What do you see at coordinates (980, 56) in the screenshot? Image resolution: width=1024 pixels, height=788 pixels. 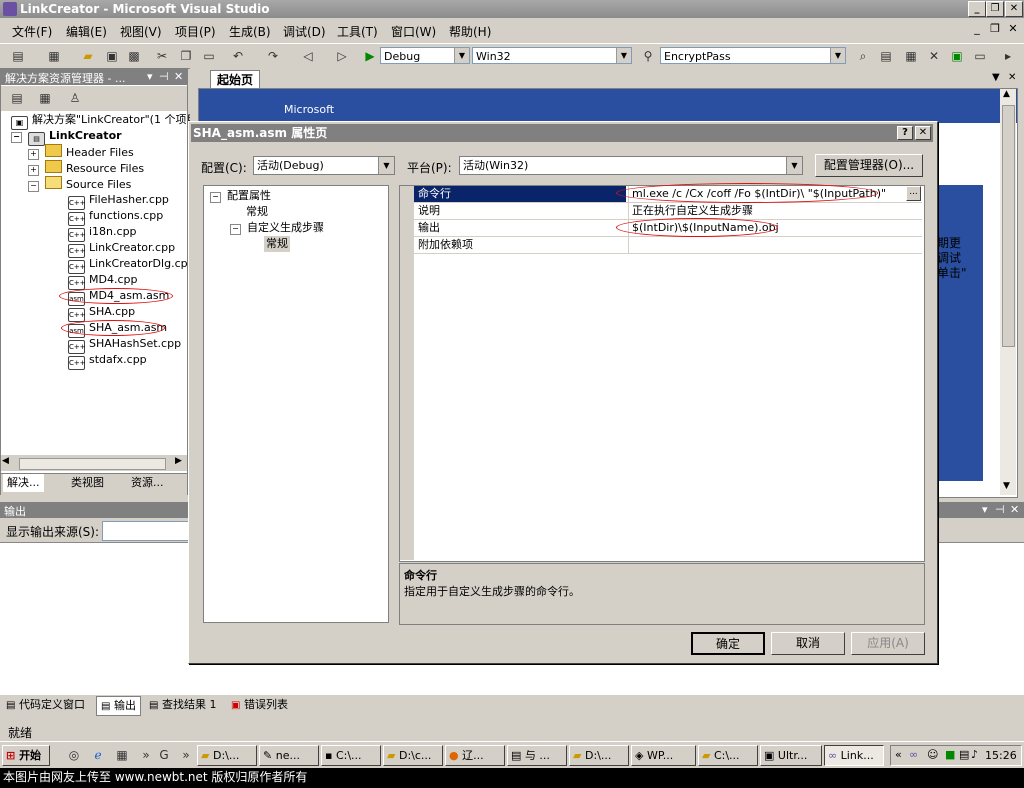 I see `command-window-icon: ▭` at bounding box center [980, 56].